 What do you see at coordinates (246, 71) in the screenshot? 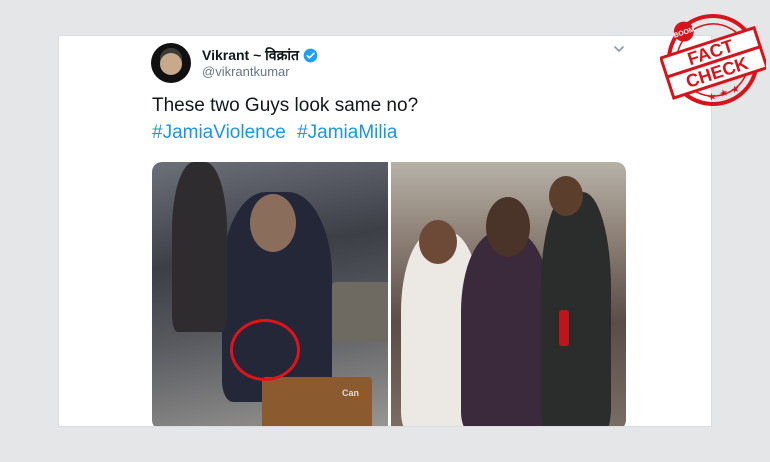
I see `user-handle: @vikrantkumar` at bounding box center [246, 71].